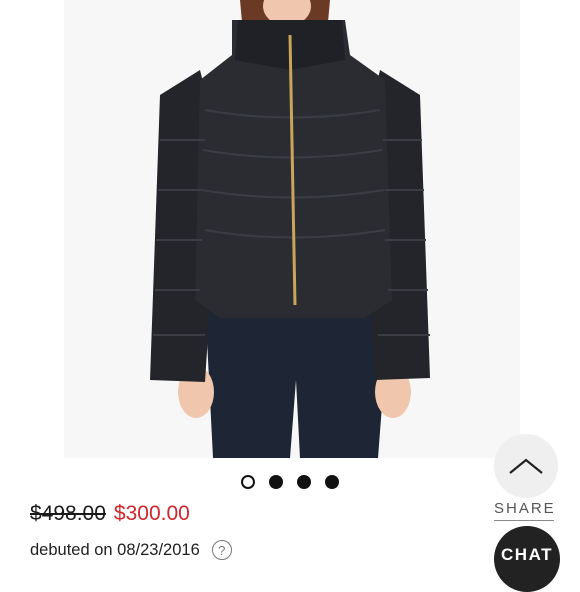 Image resolution: width=580 pixels, height=592 pixels. Describe the element at coordinates (68, 513) in the screenshot. I see `original-price: $498.00` at that location.